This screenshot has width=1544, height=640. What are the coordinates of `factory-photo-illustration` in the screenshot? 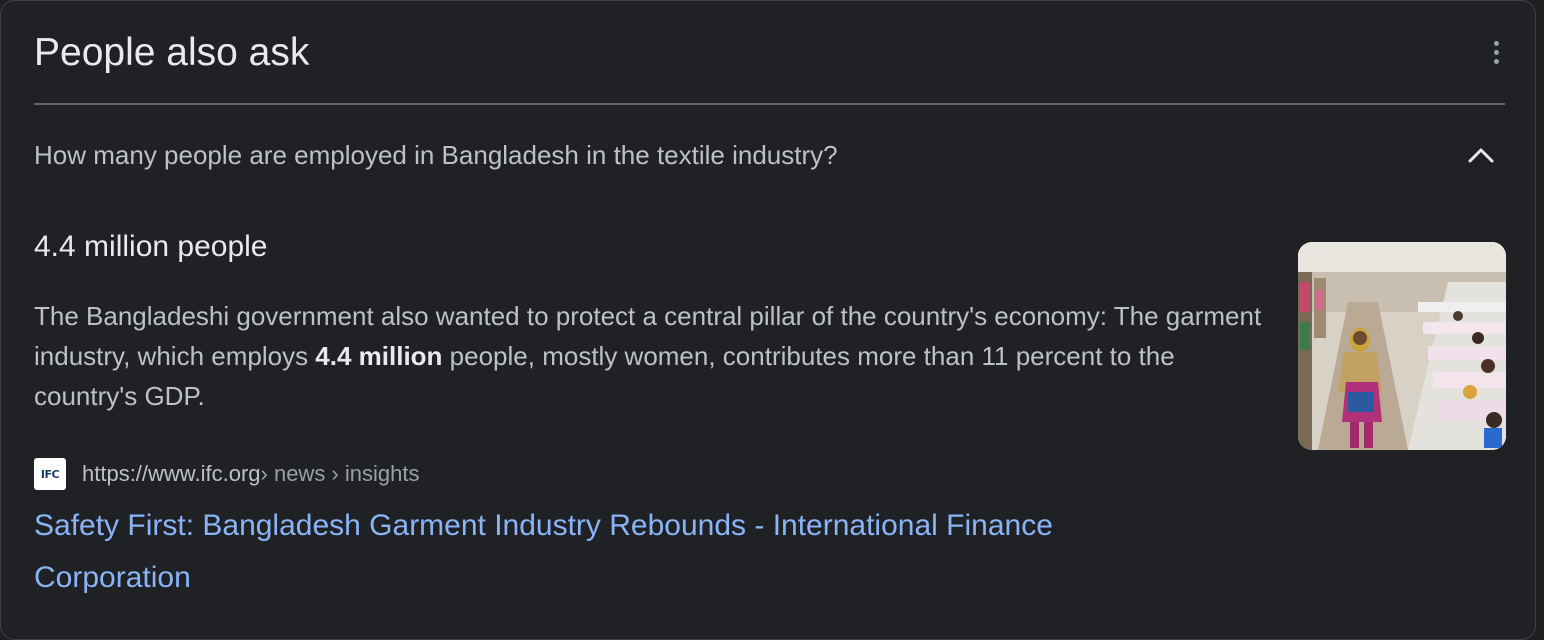 It's located at (1402, 346).